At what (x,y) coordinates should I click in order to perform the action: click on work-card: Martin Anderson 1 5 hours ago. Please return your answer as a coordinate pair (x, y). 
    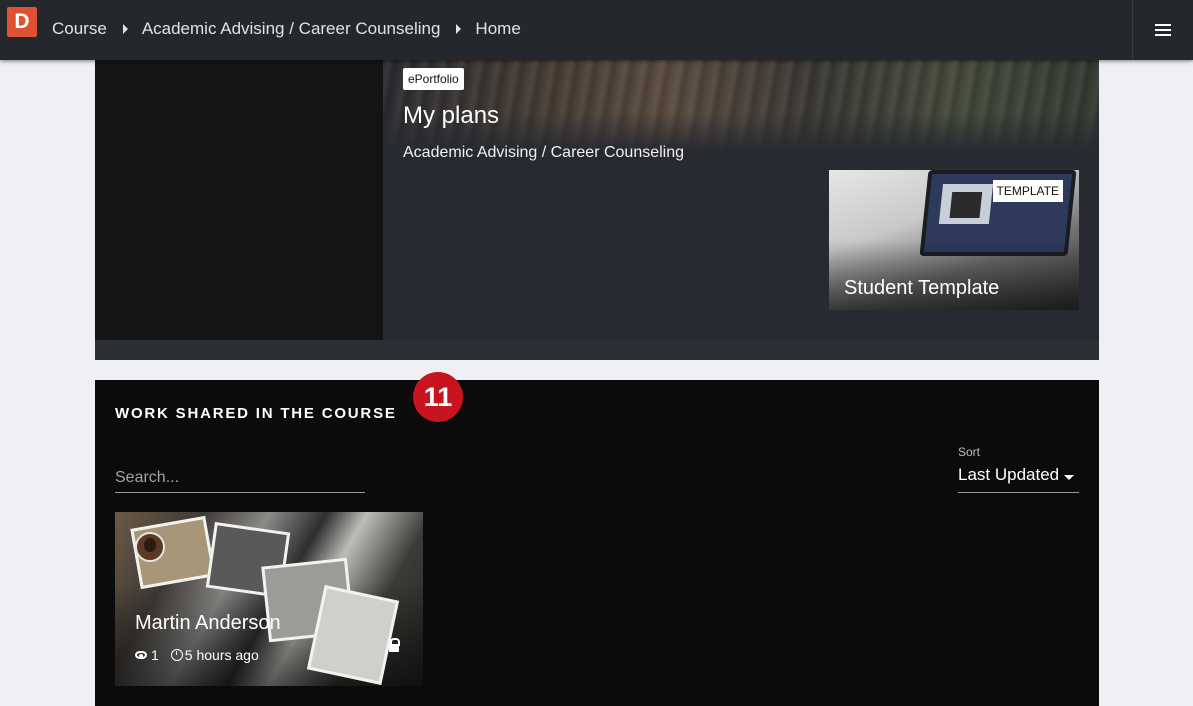
    Looking at the image, I should click on (269, 599).